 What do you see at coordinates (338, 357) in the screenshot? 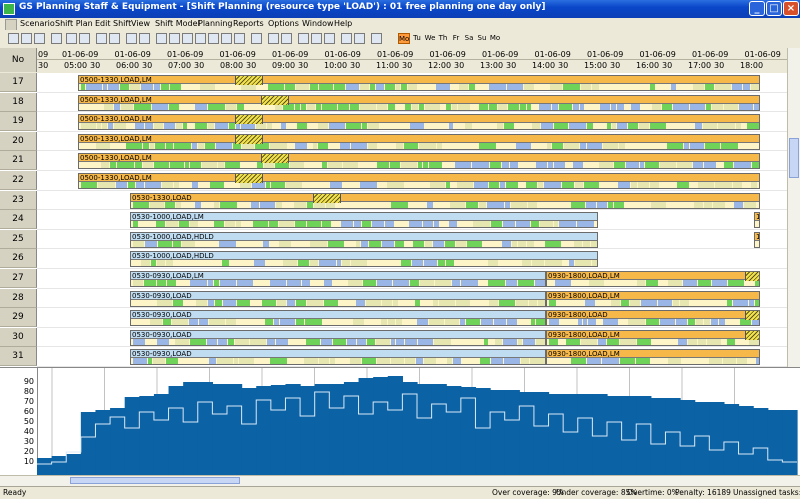
I see `shift-bar: 0530-0930,LOAD` at bounding box center [338, 357].